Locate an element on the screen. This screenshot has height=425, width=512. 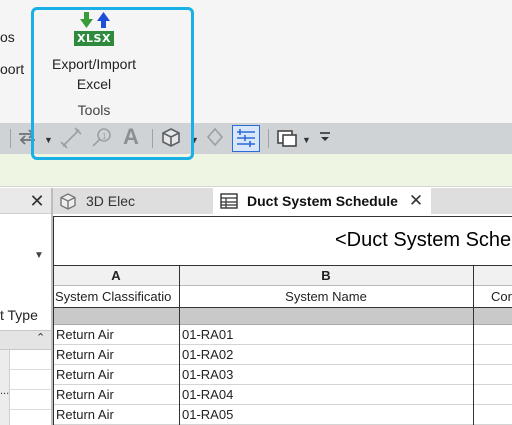
tools-panel-label: Tools is located at coordinates (94, 110).